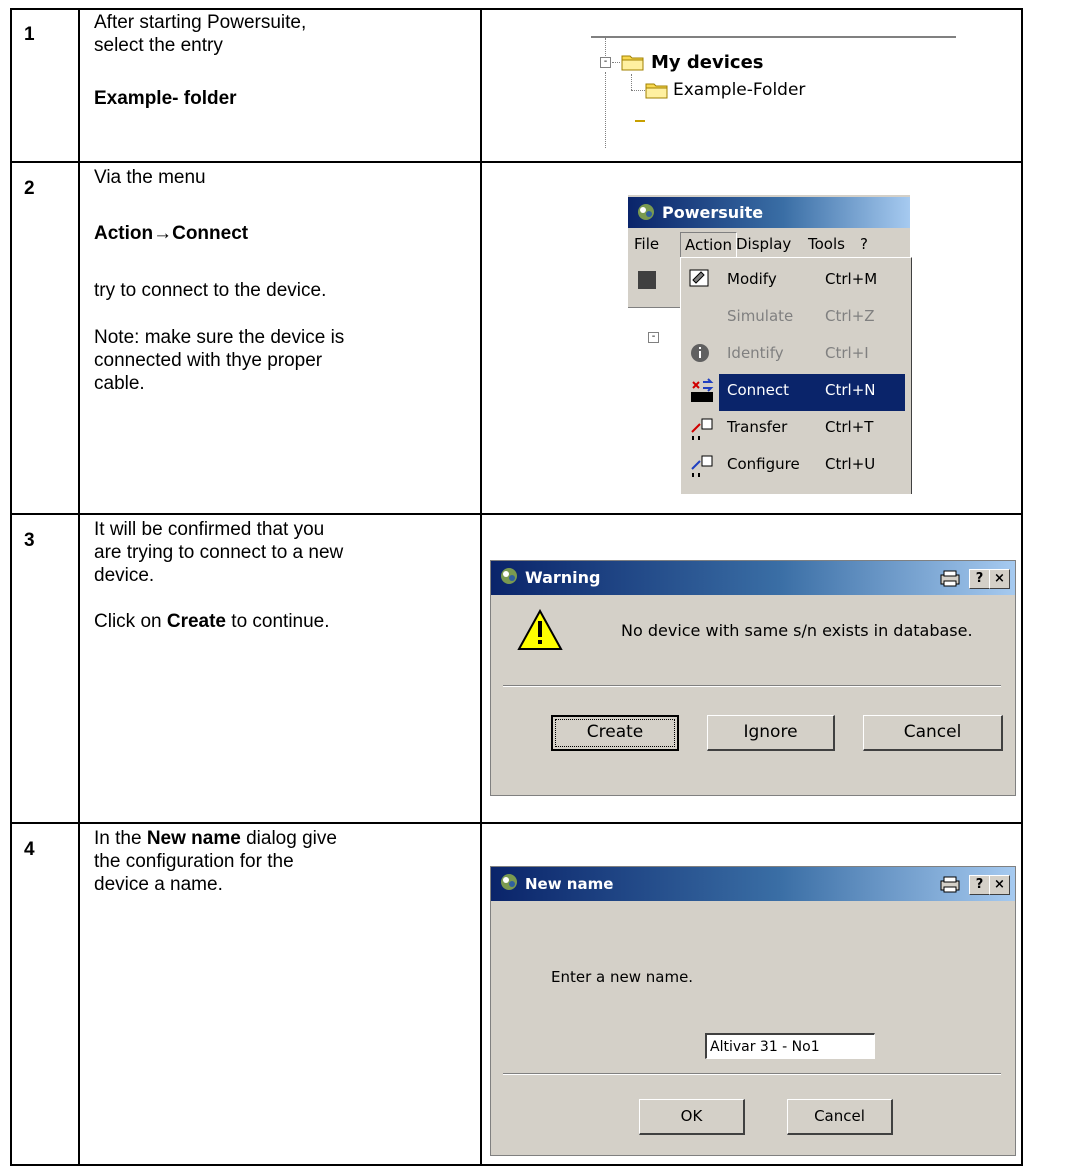  What do you see at coordinates (29, 849) in the screenshot?
I see `step-number: 4` at bounding box center [29, 849].